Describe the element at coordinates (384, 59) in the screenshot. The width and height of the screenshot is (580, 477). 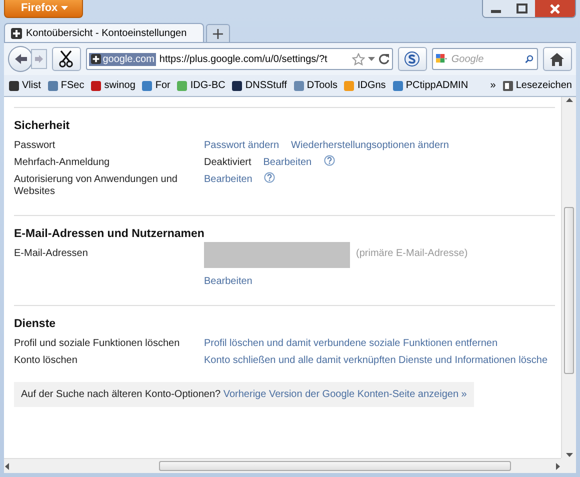
I see `reload-icon` at that location.